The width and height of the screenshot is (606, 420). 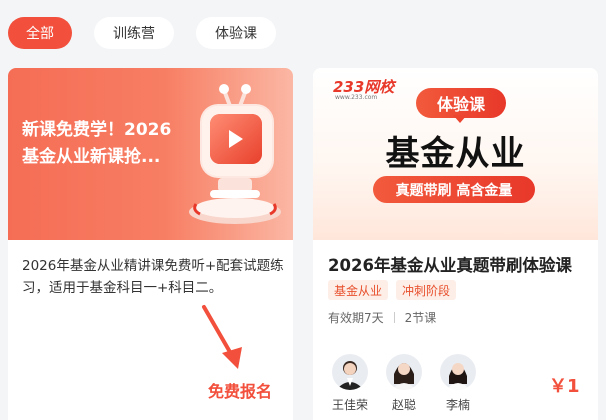 What do you see at coordinates (240, 390) in the screenshot?
I see `free-signup-button: 免费报名` at bounding box center [240, 390].